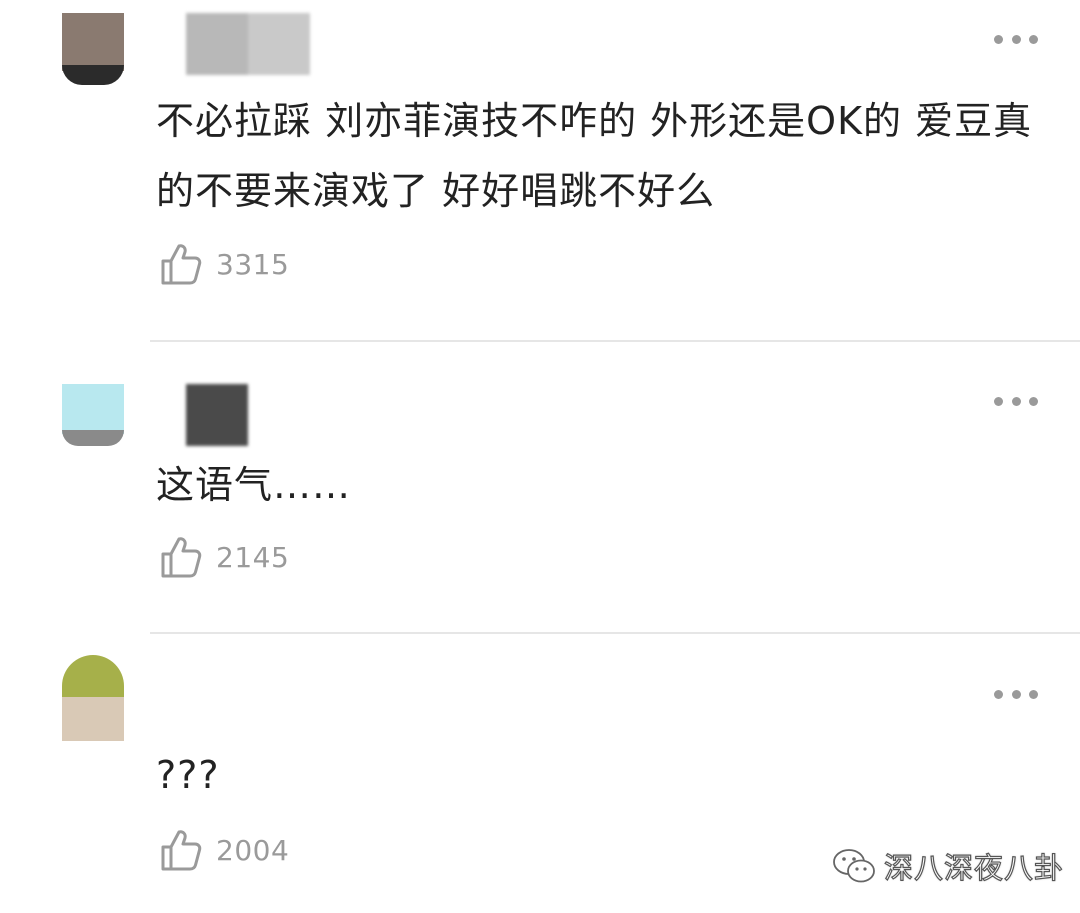 This screenshot has height=913, width=1080. What do you see at coordinates (253, 264) in the screenshot?
I see `like-count: 3315` at bounding box center [253, 264].